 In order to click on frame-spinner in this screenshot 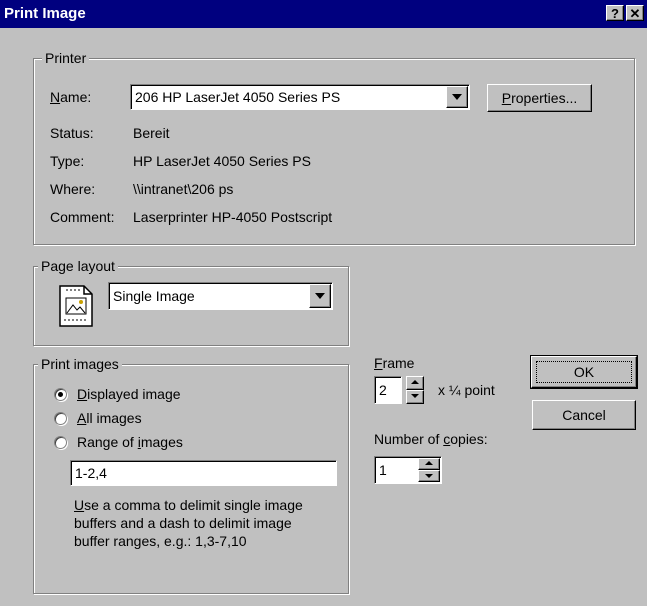, I will do `click(415, 390)`.